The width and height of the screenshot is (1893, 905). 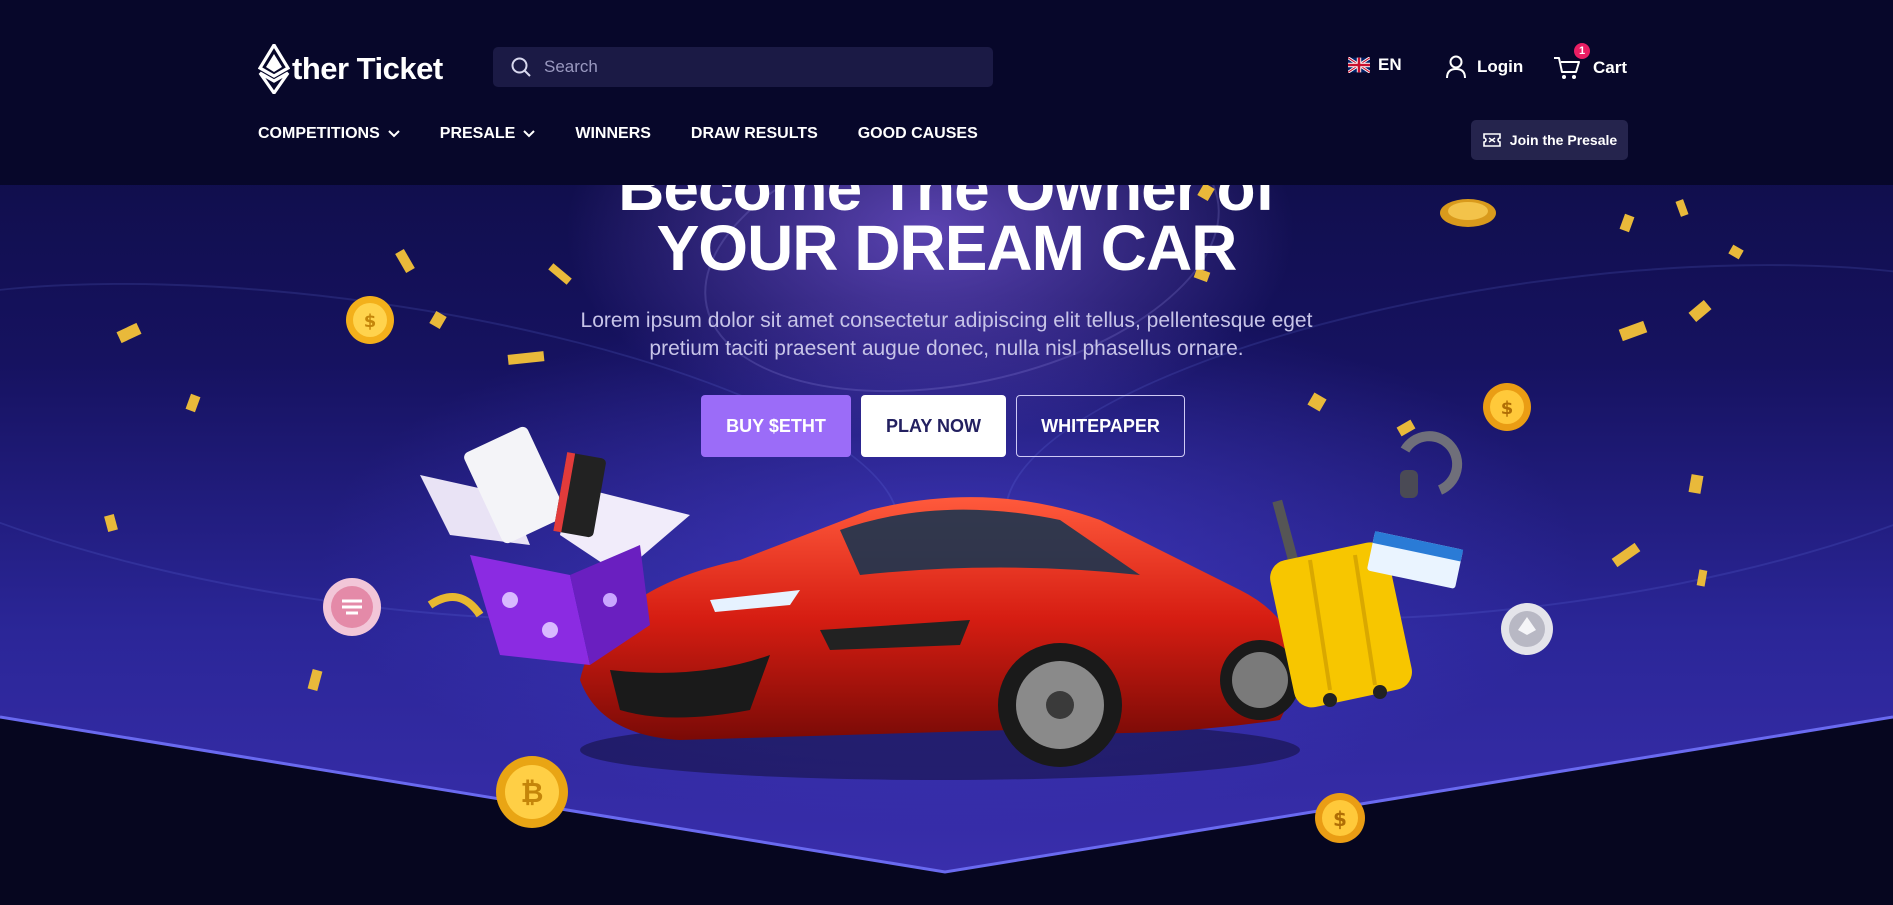 I want to click on nav-item-competitions: COMPETITIONS, so click(x=329, y=134).